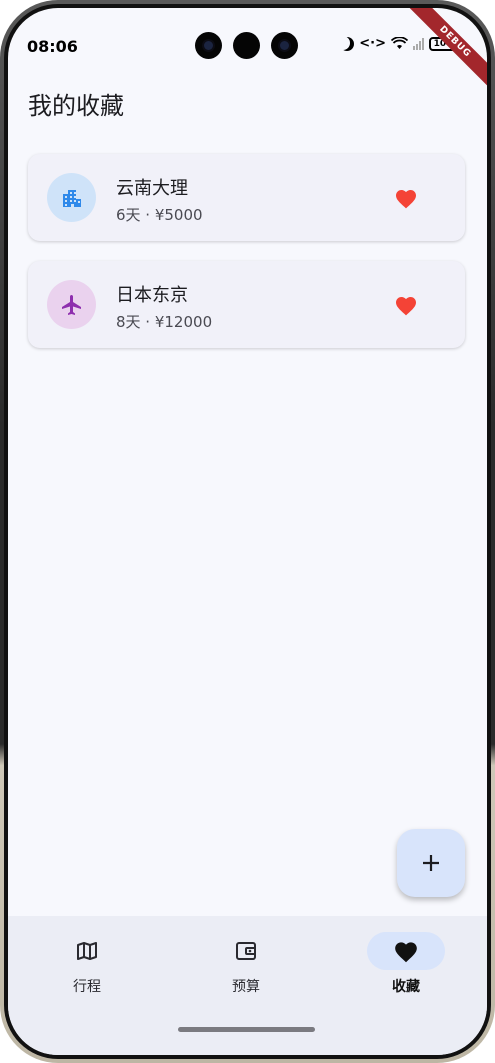 The width and height of the screenshot is (495, 1063). What do you see at coordinates (246, 1029) in the screenshot?
I see `home-indicator` at bounding box center [246, 1029].